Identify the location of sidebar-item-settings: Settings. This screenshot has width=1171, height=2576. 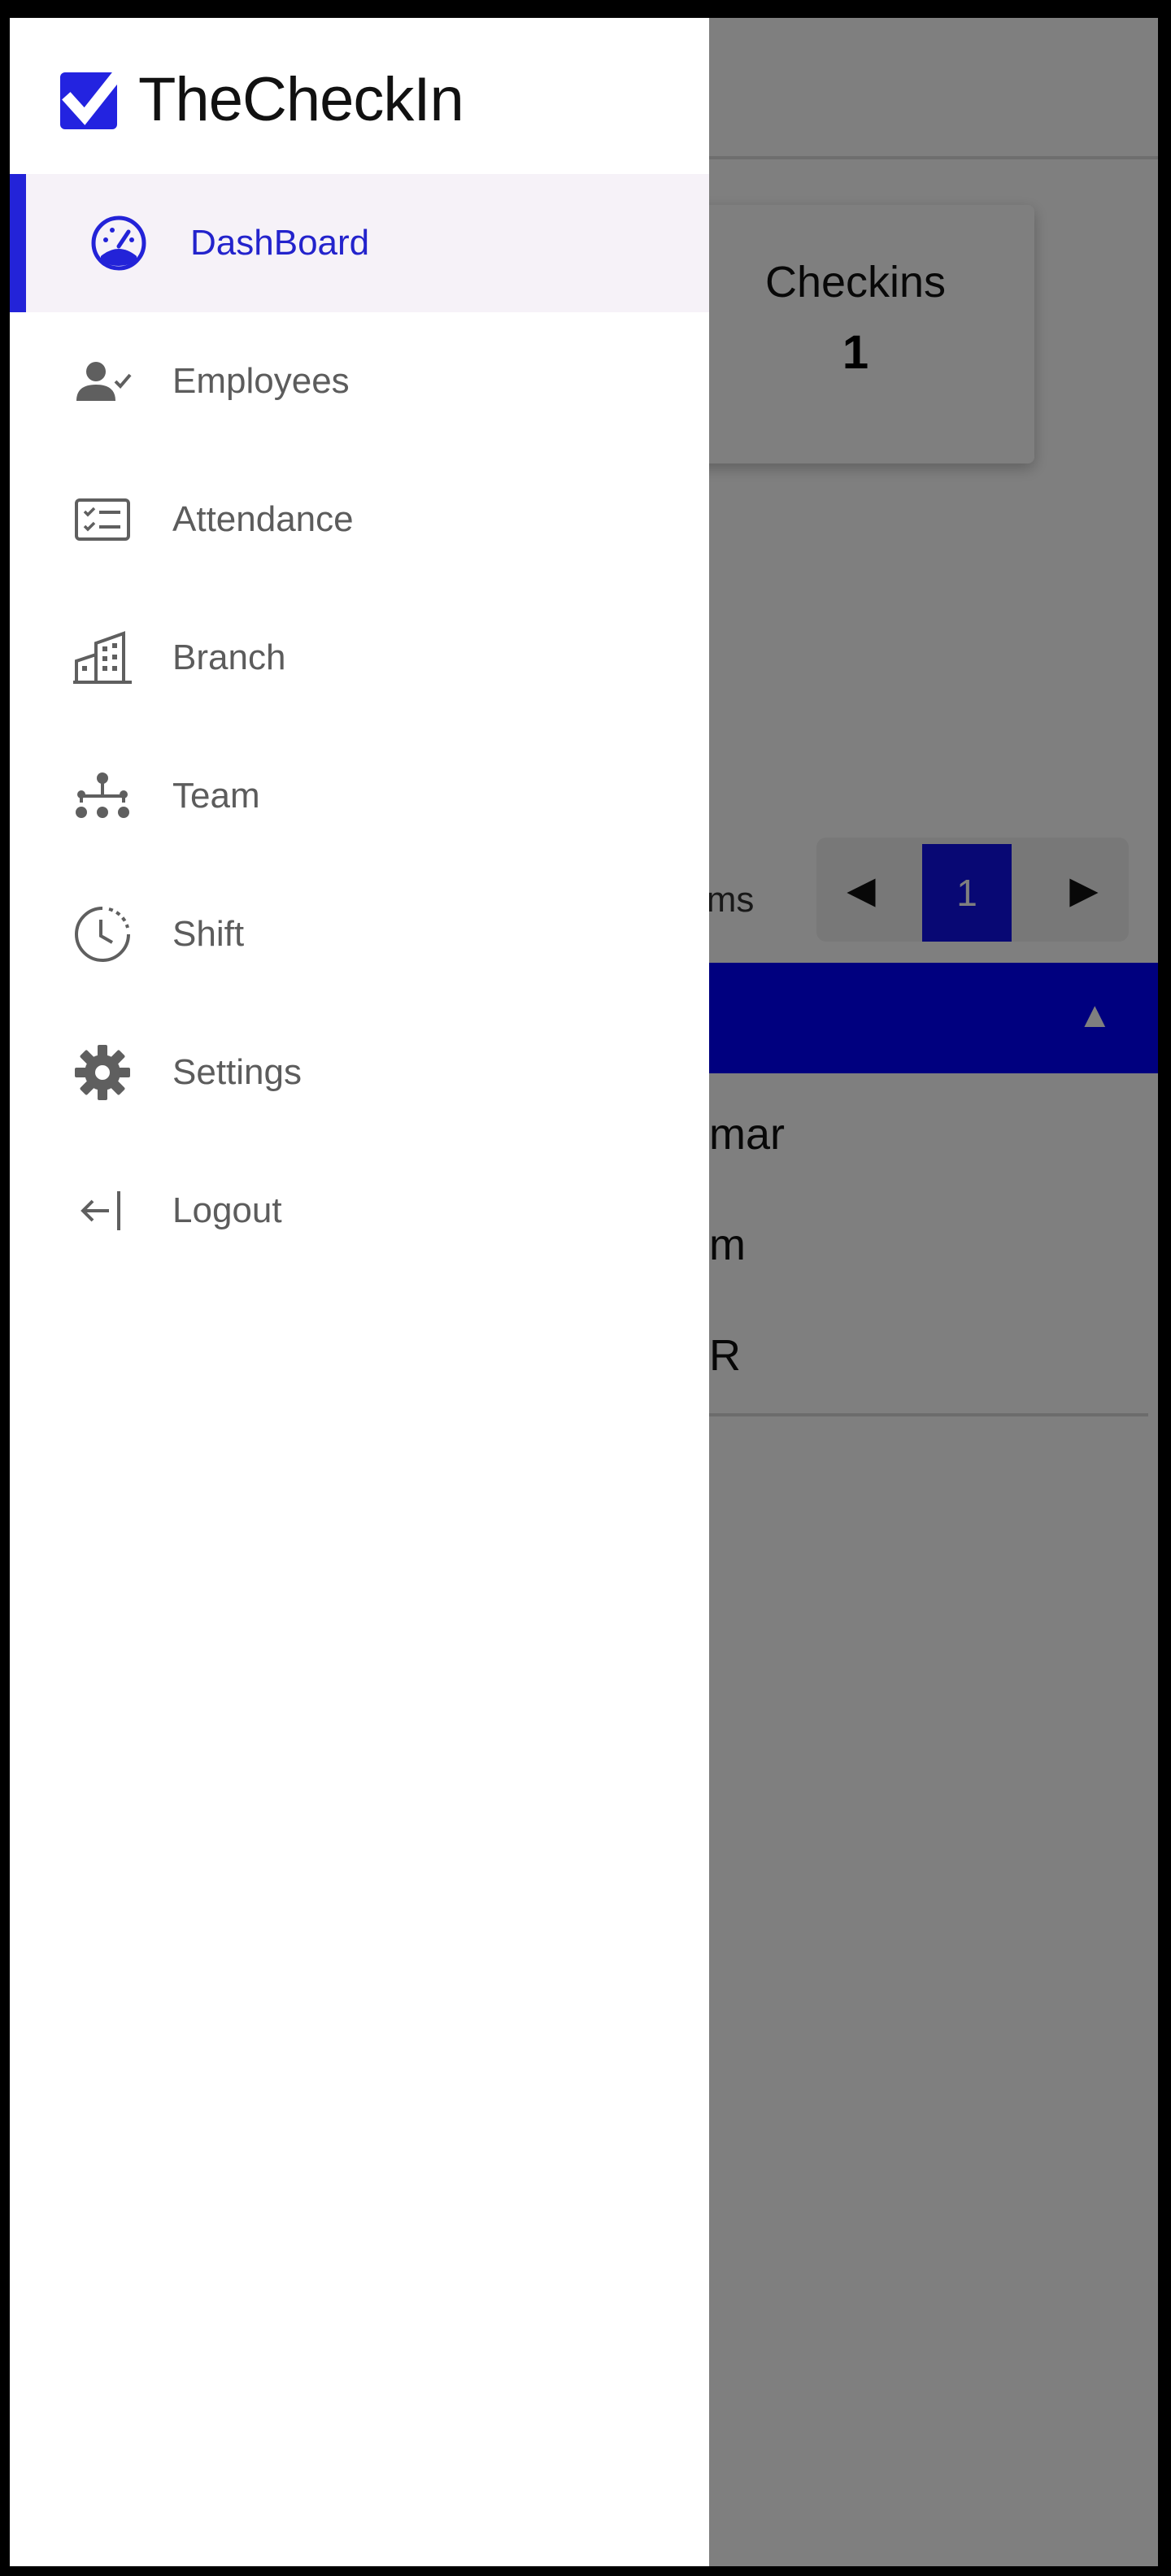
(360, 1073).